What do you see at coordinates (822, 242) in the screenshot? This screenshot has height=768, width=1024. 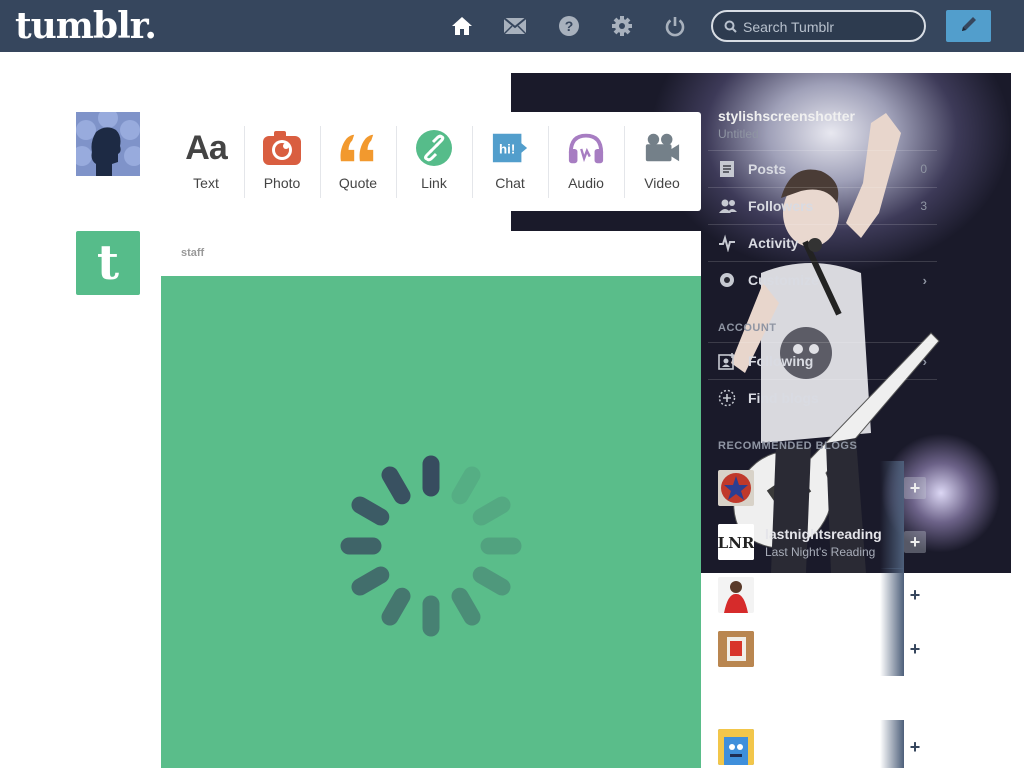 I see `sidebar-item-activity: Activity` at bounding box center [822, 242].